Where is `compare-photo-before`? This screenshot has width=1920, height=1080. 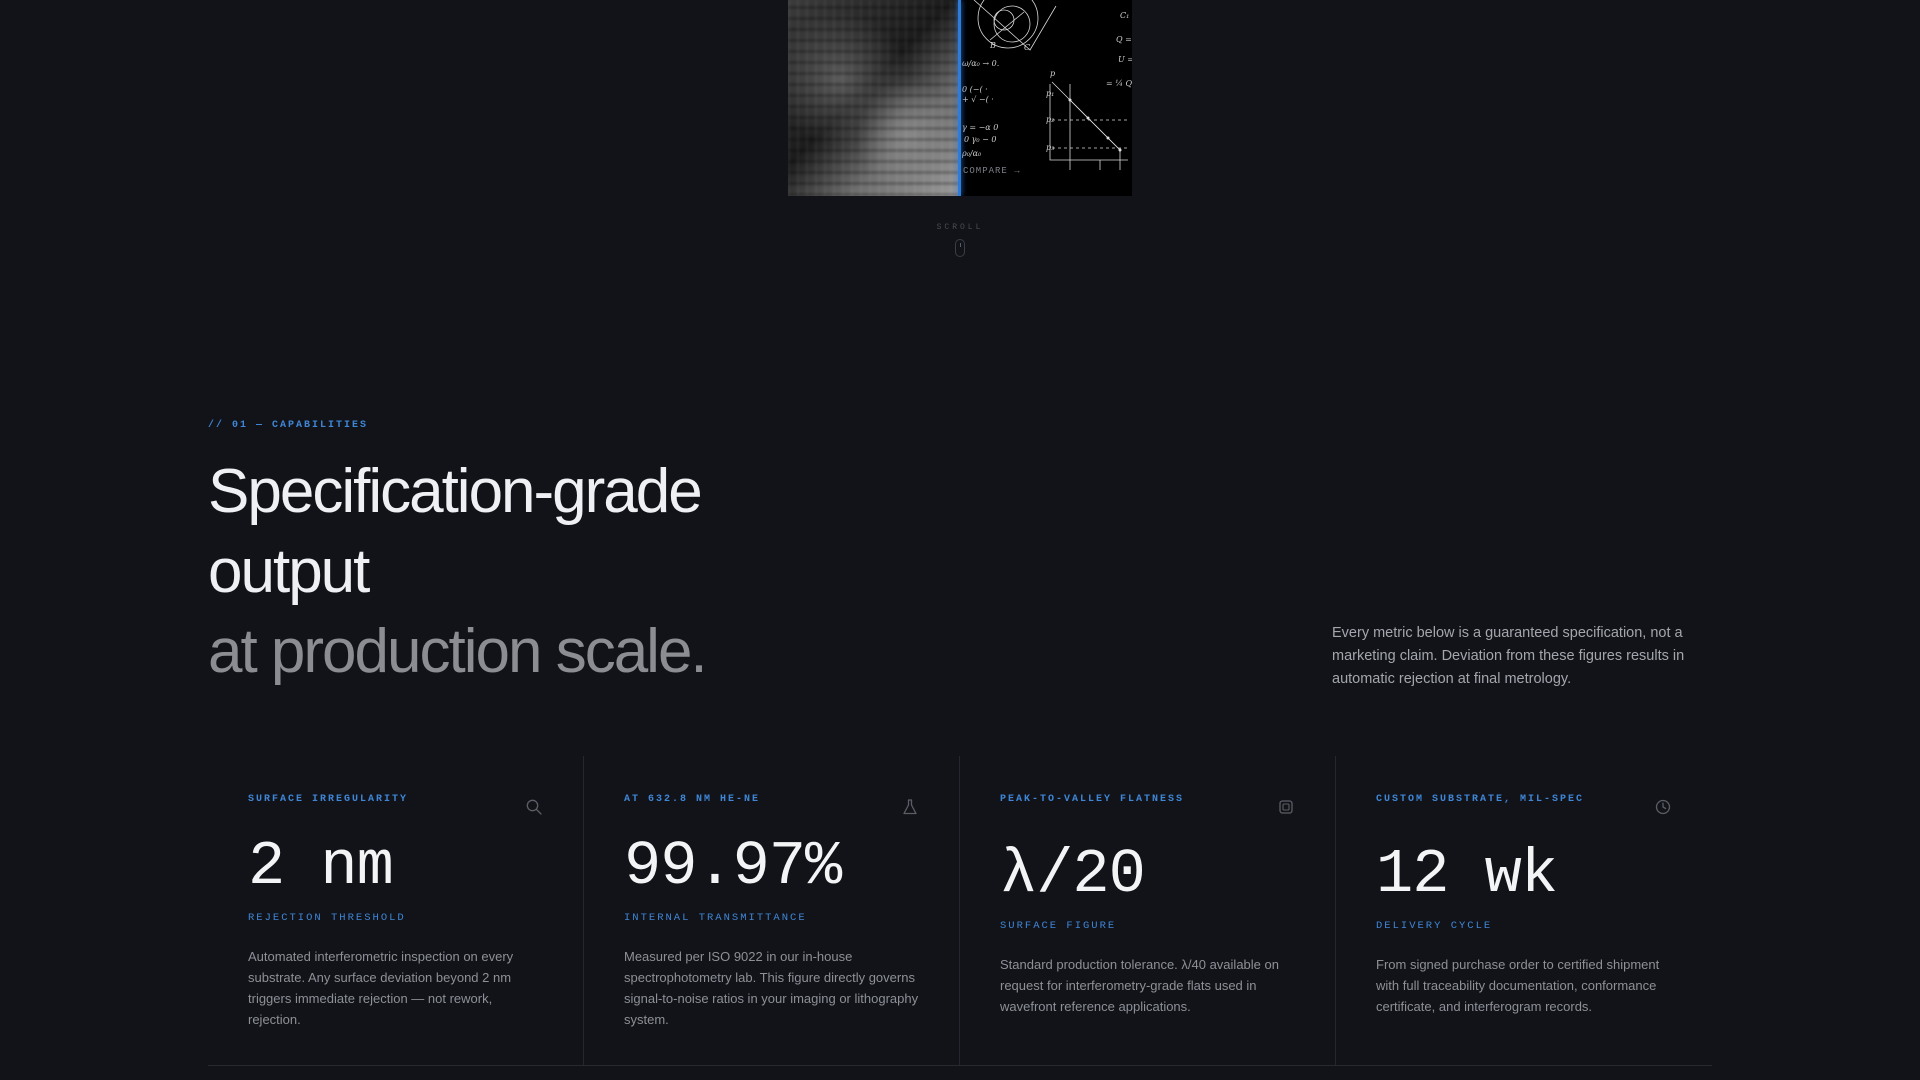
compare-photo-before is located at coordinates (874, 98).